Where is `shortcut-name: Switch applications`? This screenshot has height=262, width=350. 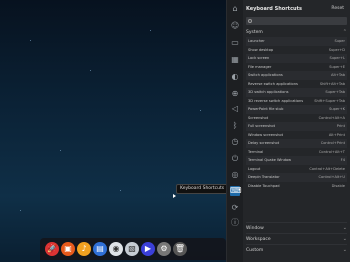 shortcut-name: Switch applications is located at coordinates (265, 75).